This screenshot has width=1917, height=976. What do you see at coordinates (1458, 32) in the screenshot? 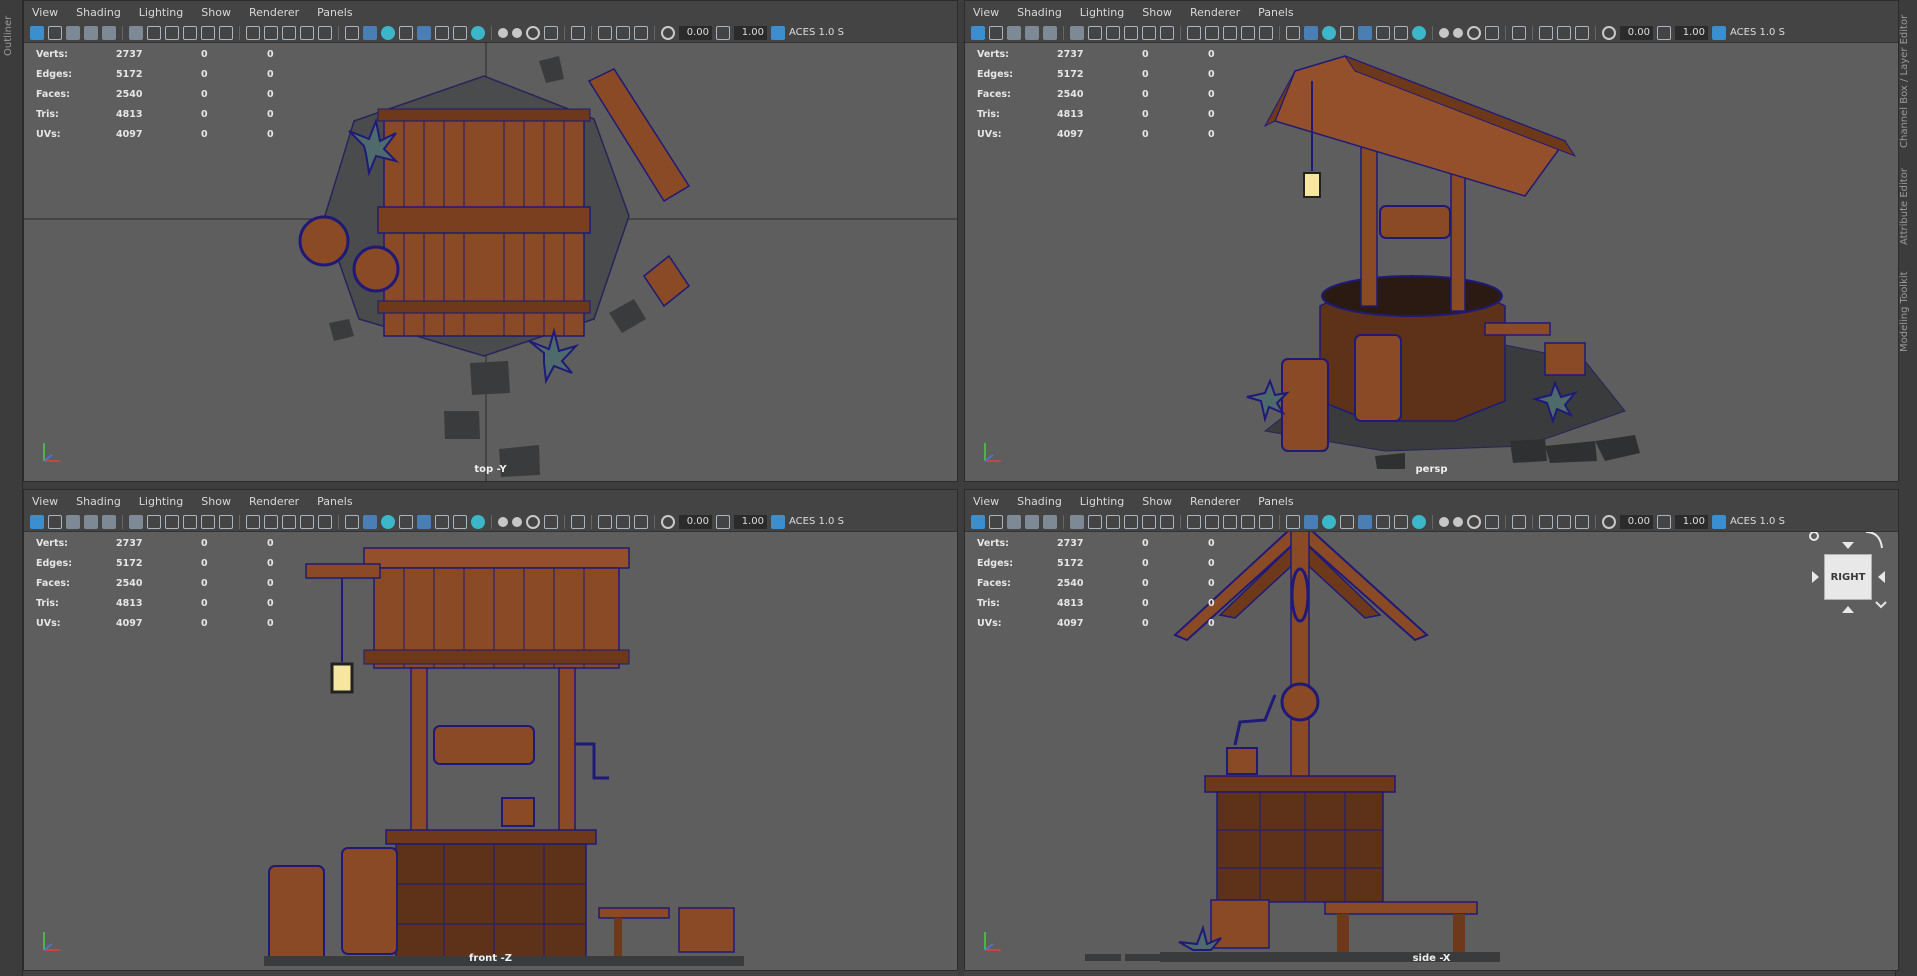
I see `motion-blur-icon` at bounding box center [1458, 32].